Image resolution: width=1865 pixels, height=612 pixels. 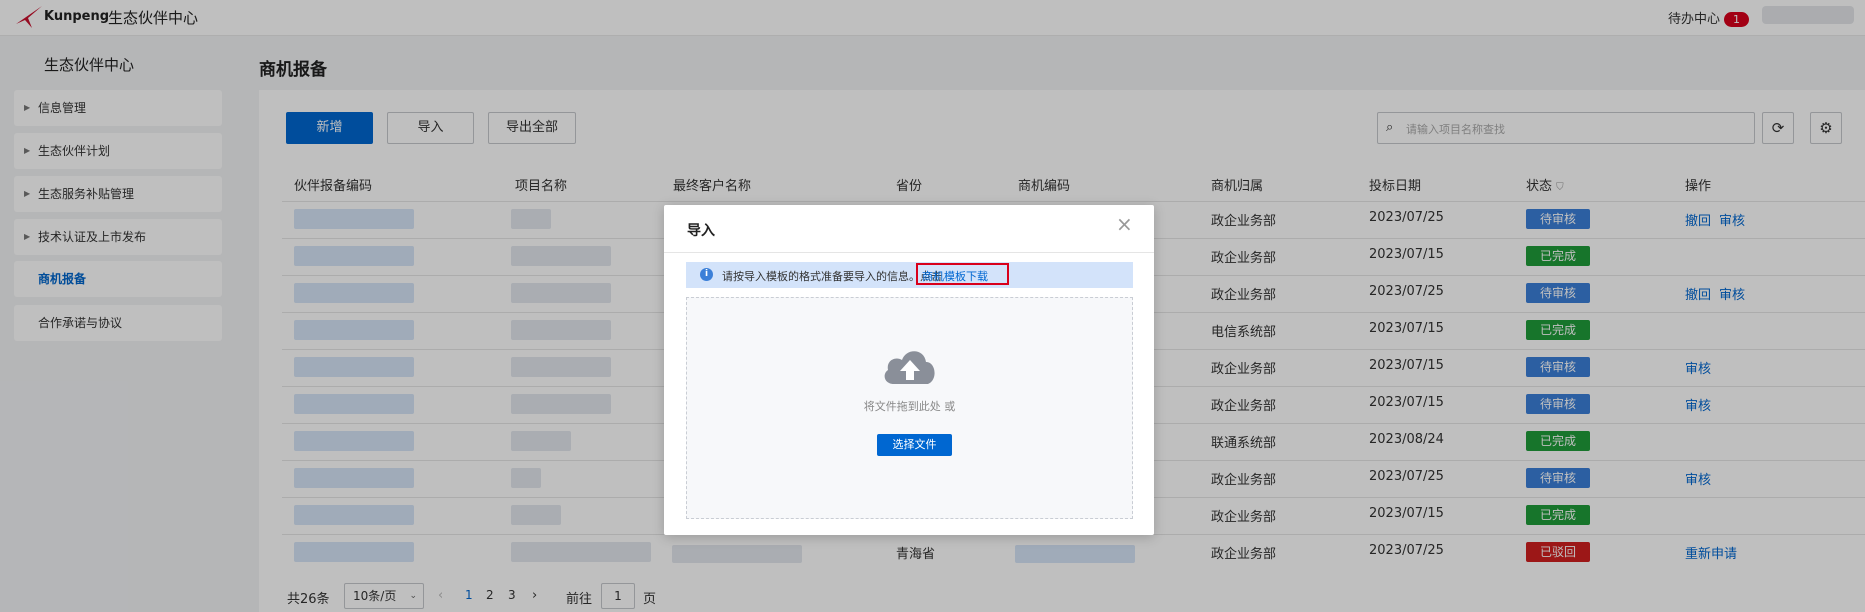 I want to click on close-icon: ×, so click(x=1124, y=224).